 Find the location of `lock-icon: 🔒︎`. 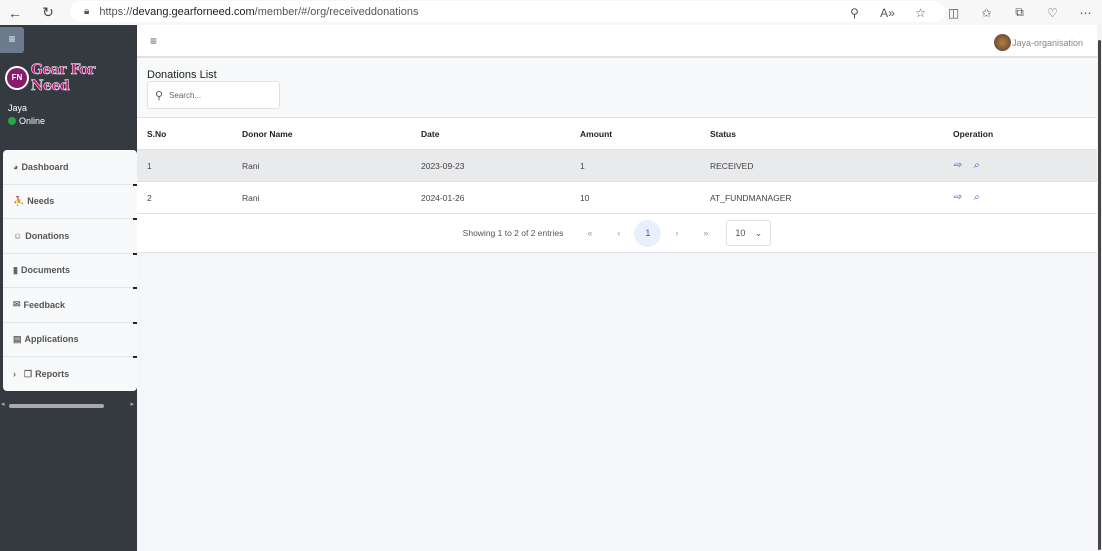

lock-icon: 🔒︎ is located at coordinates (87, 11).